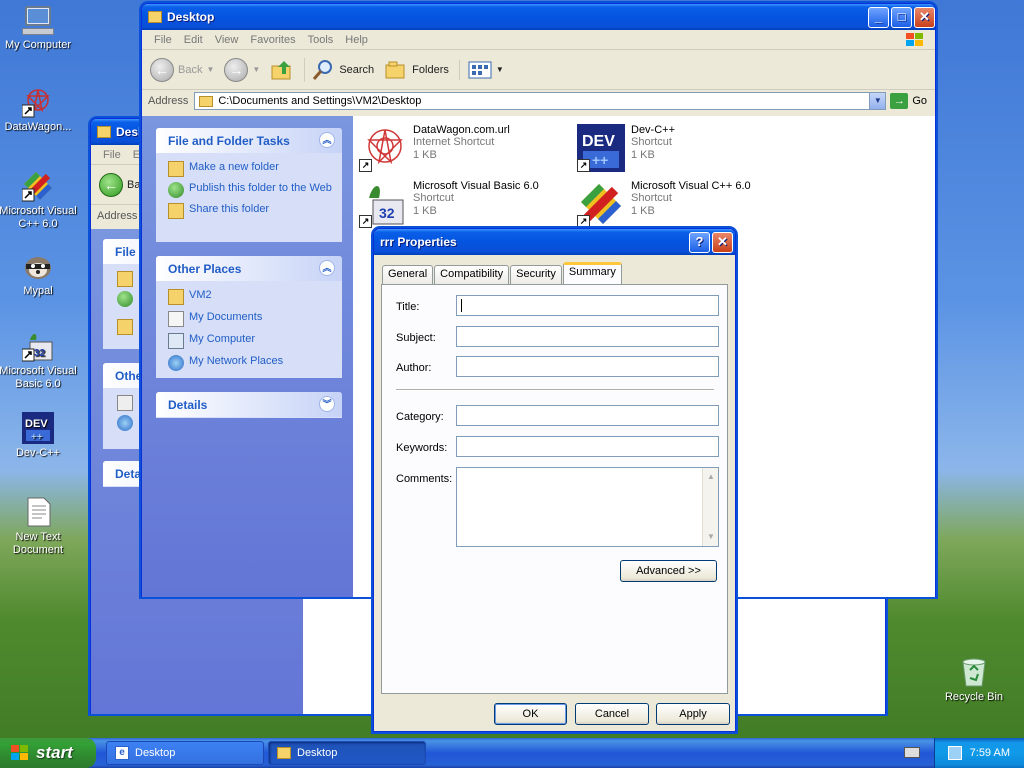  Describe the element at coordinates (612, 714) in the screenshot. I see `cancel-button: Cancel` at that location.